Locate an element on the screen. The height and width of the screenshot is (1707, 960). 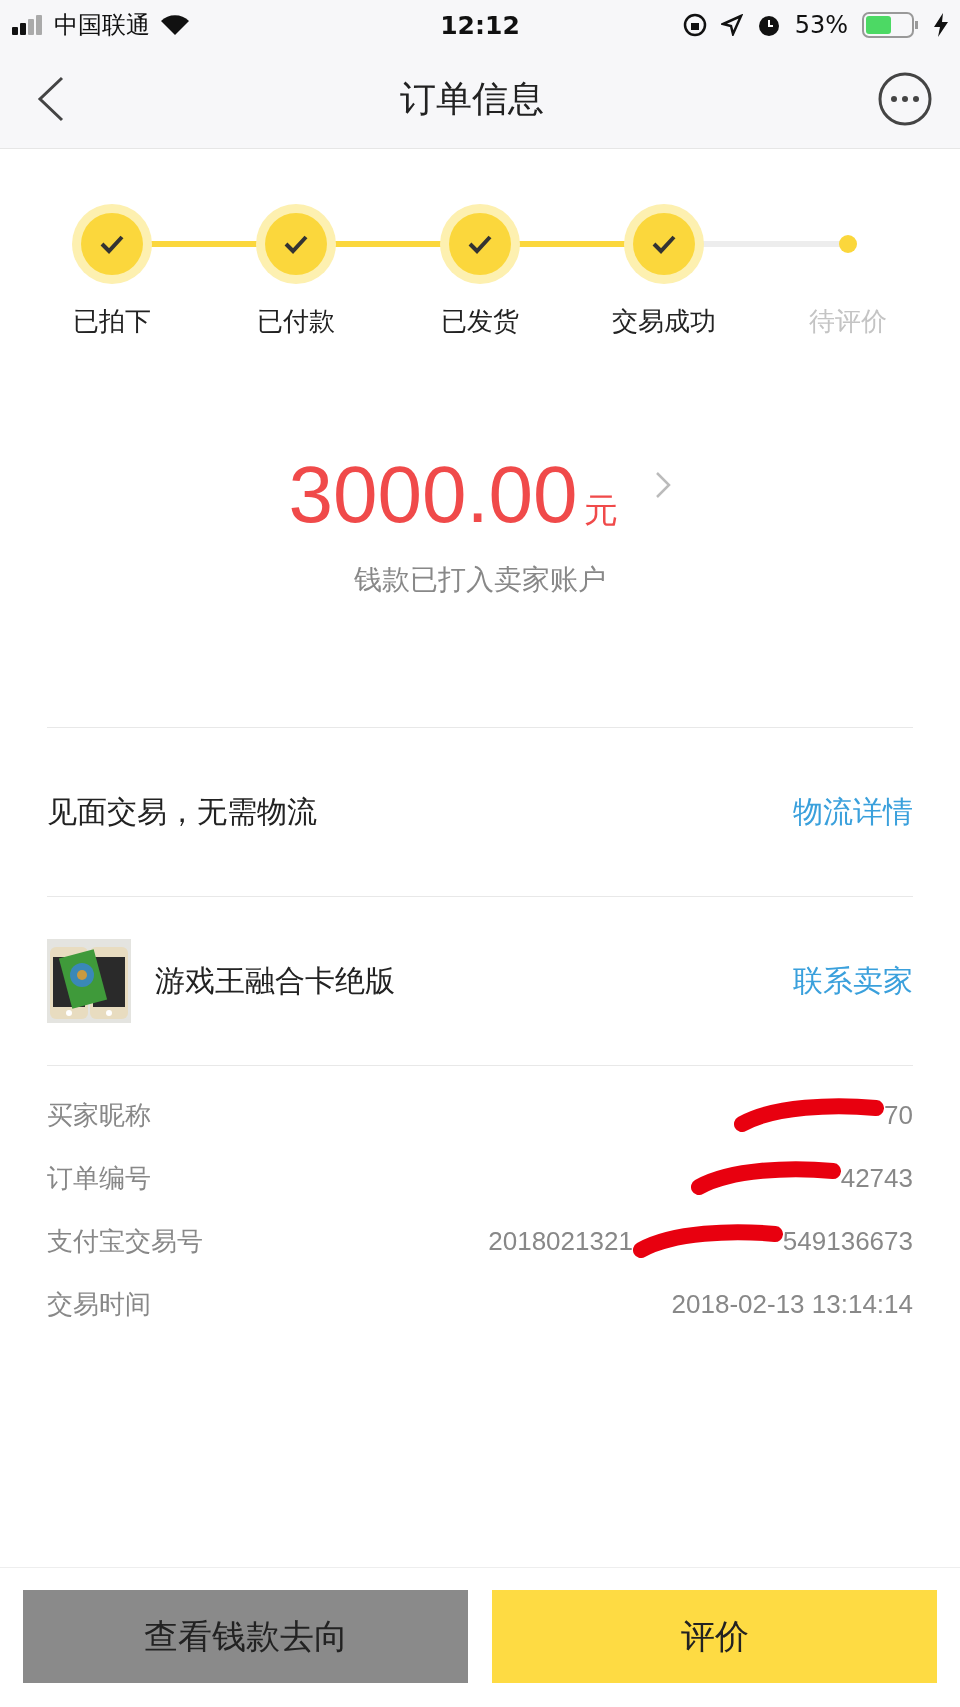
back-button is located at coordinates (51, 99).